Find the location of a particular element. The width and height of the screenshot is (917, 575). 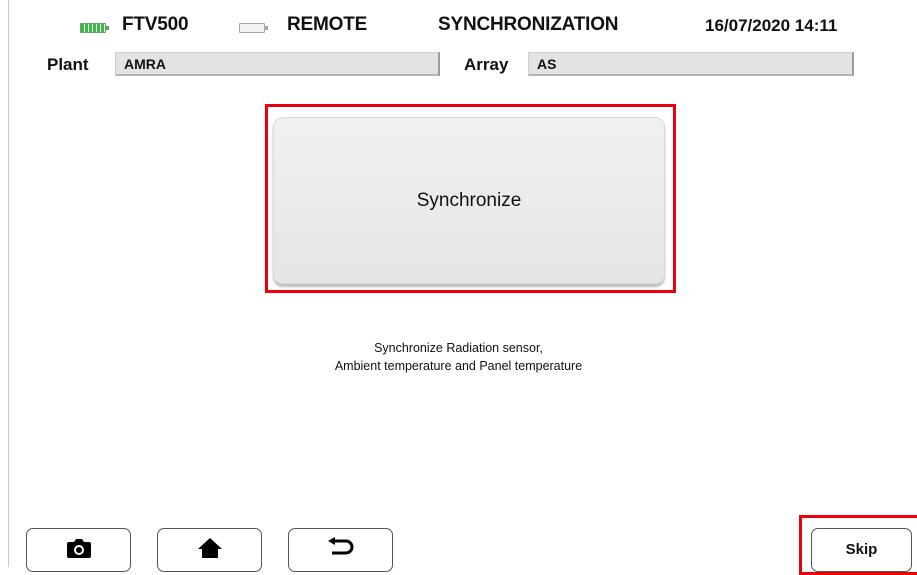

camera-icon is located at coordinates (78, 548).